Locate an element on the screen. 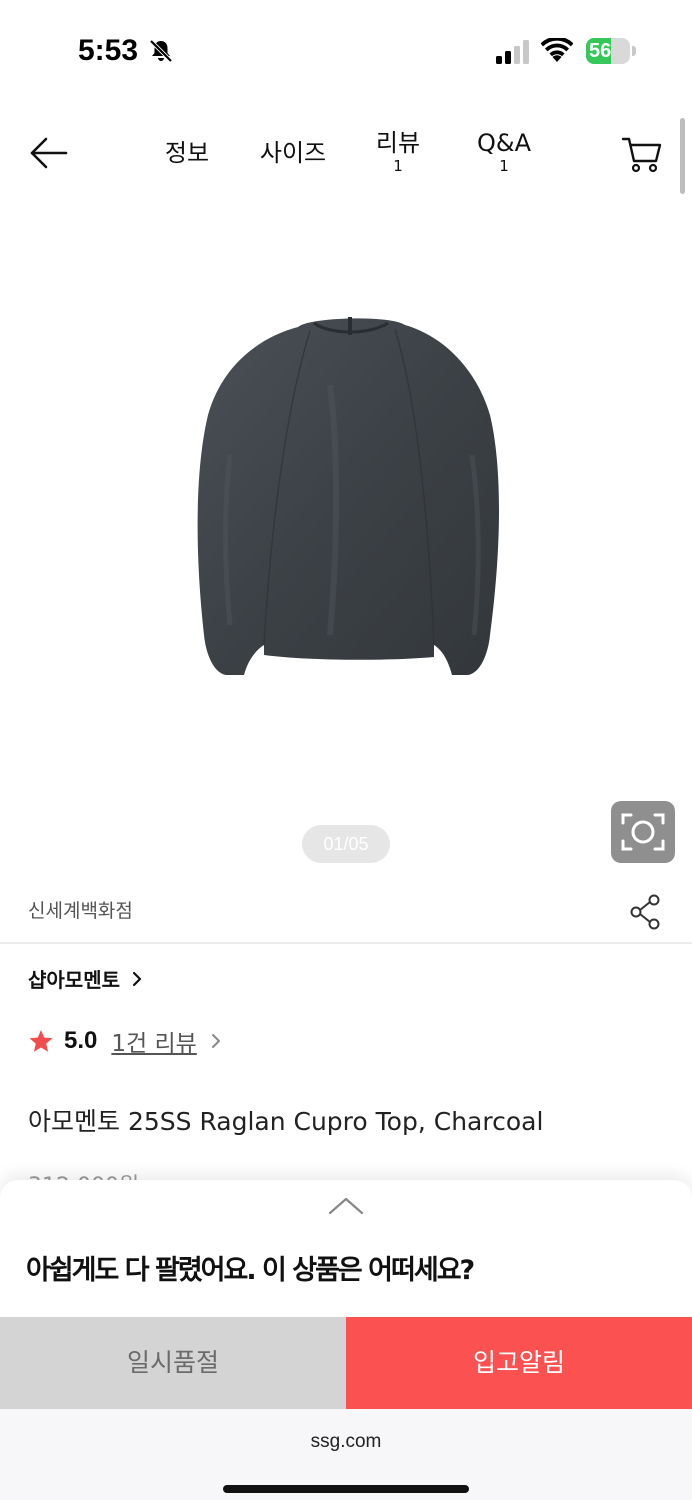  tab-info: 정보 is located at coordinates (187, 153).